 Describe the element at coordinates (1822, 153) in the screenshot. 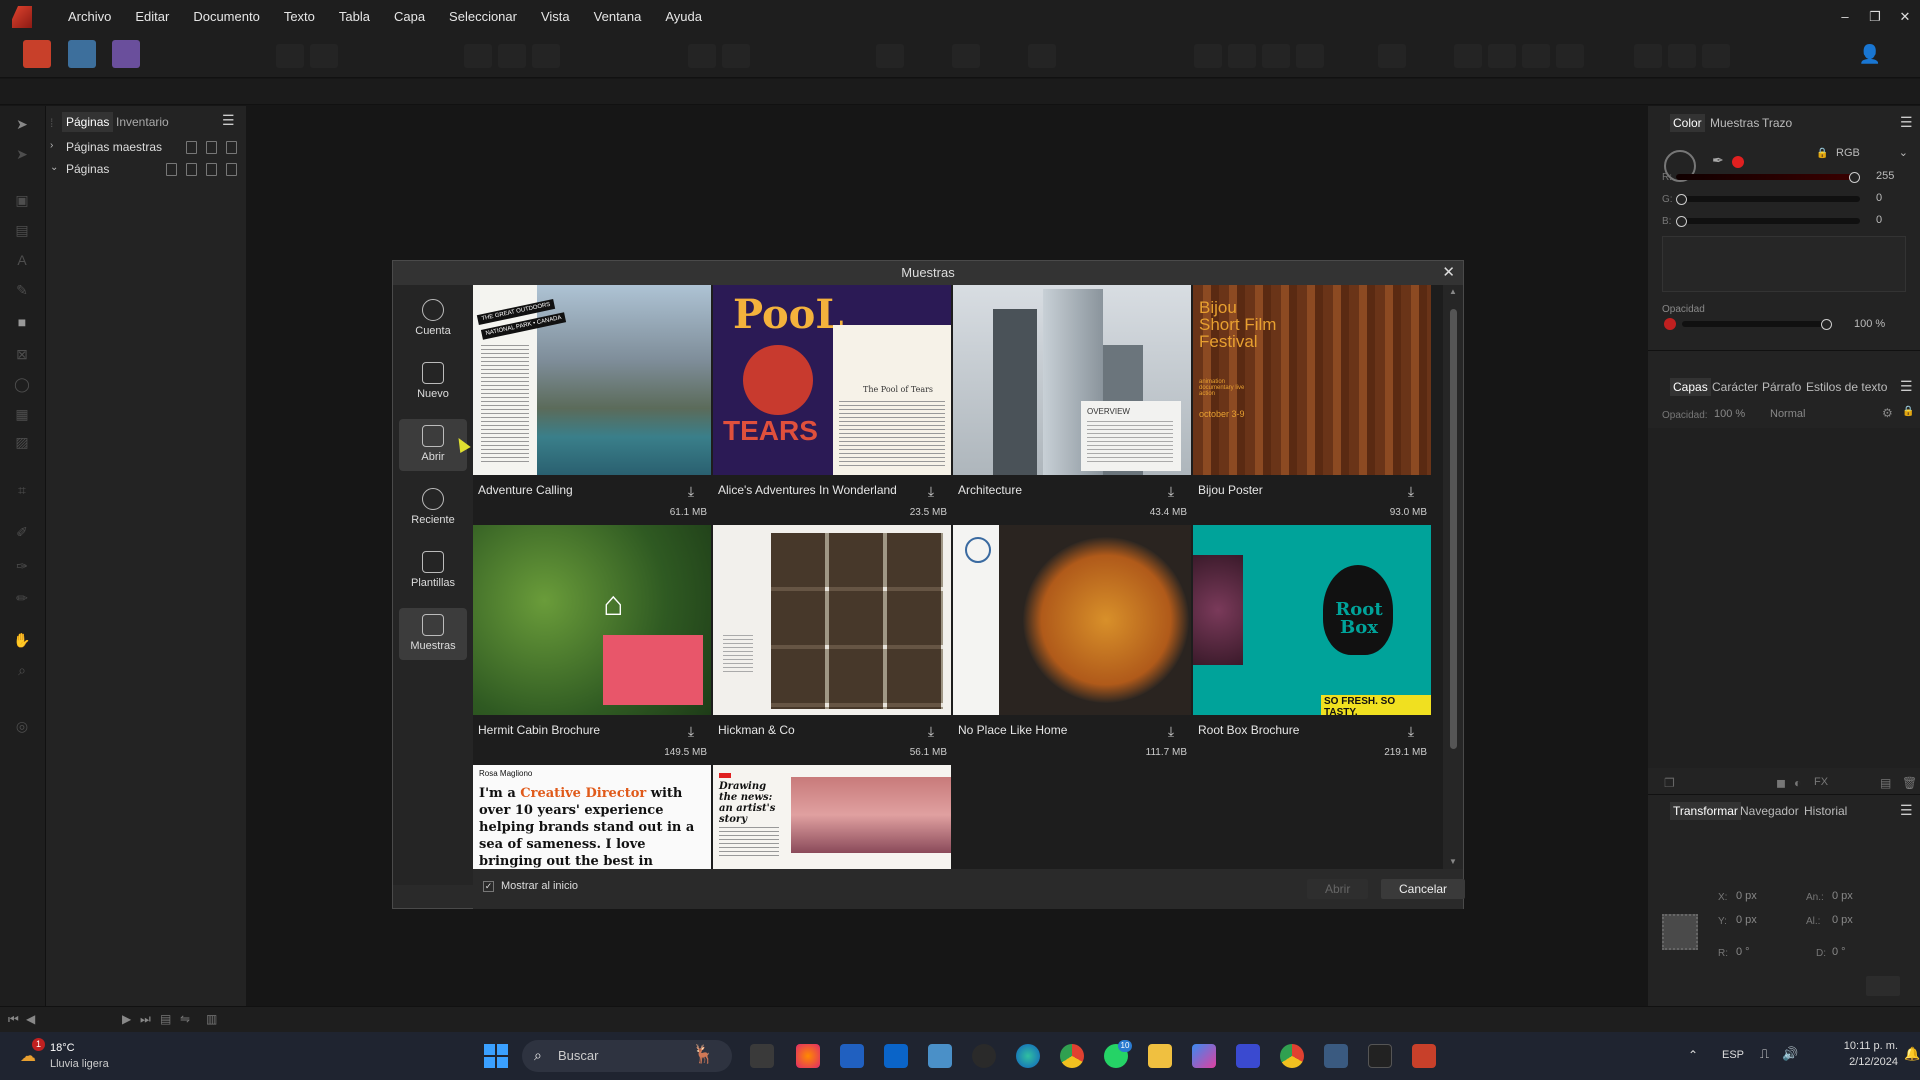

I see `lock-icon: 🔒` at that location.